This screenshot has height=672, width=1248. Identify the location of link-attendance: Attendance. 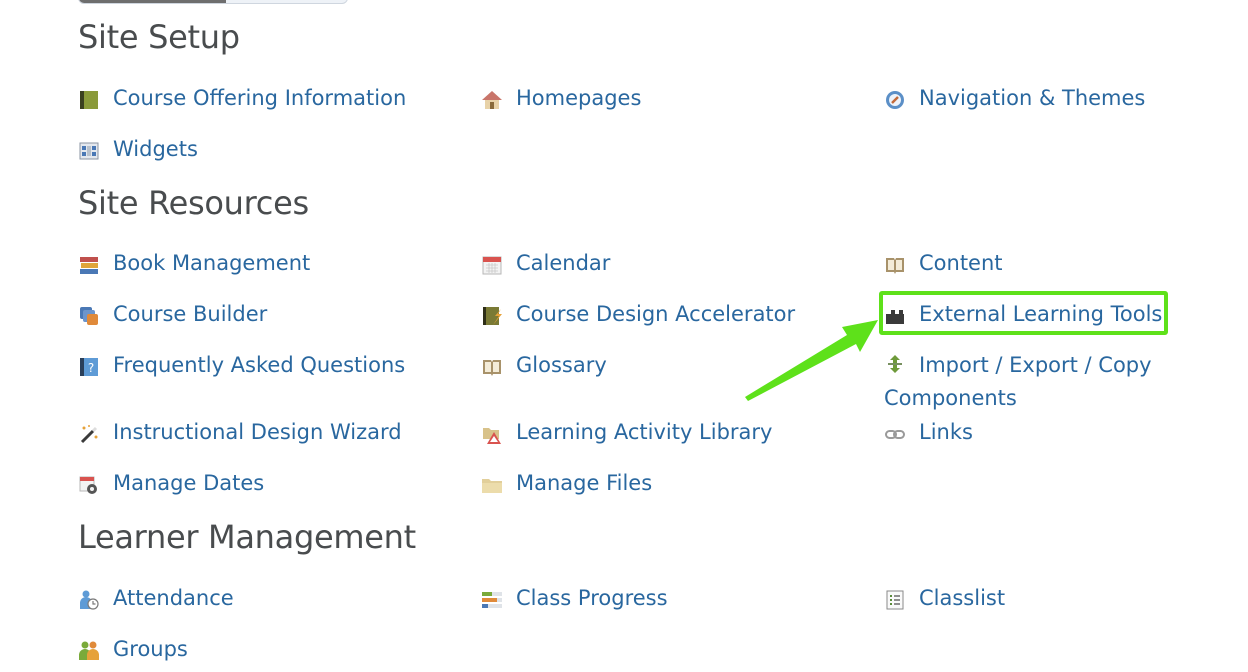
(156, 598).